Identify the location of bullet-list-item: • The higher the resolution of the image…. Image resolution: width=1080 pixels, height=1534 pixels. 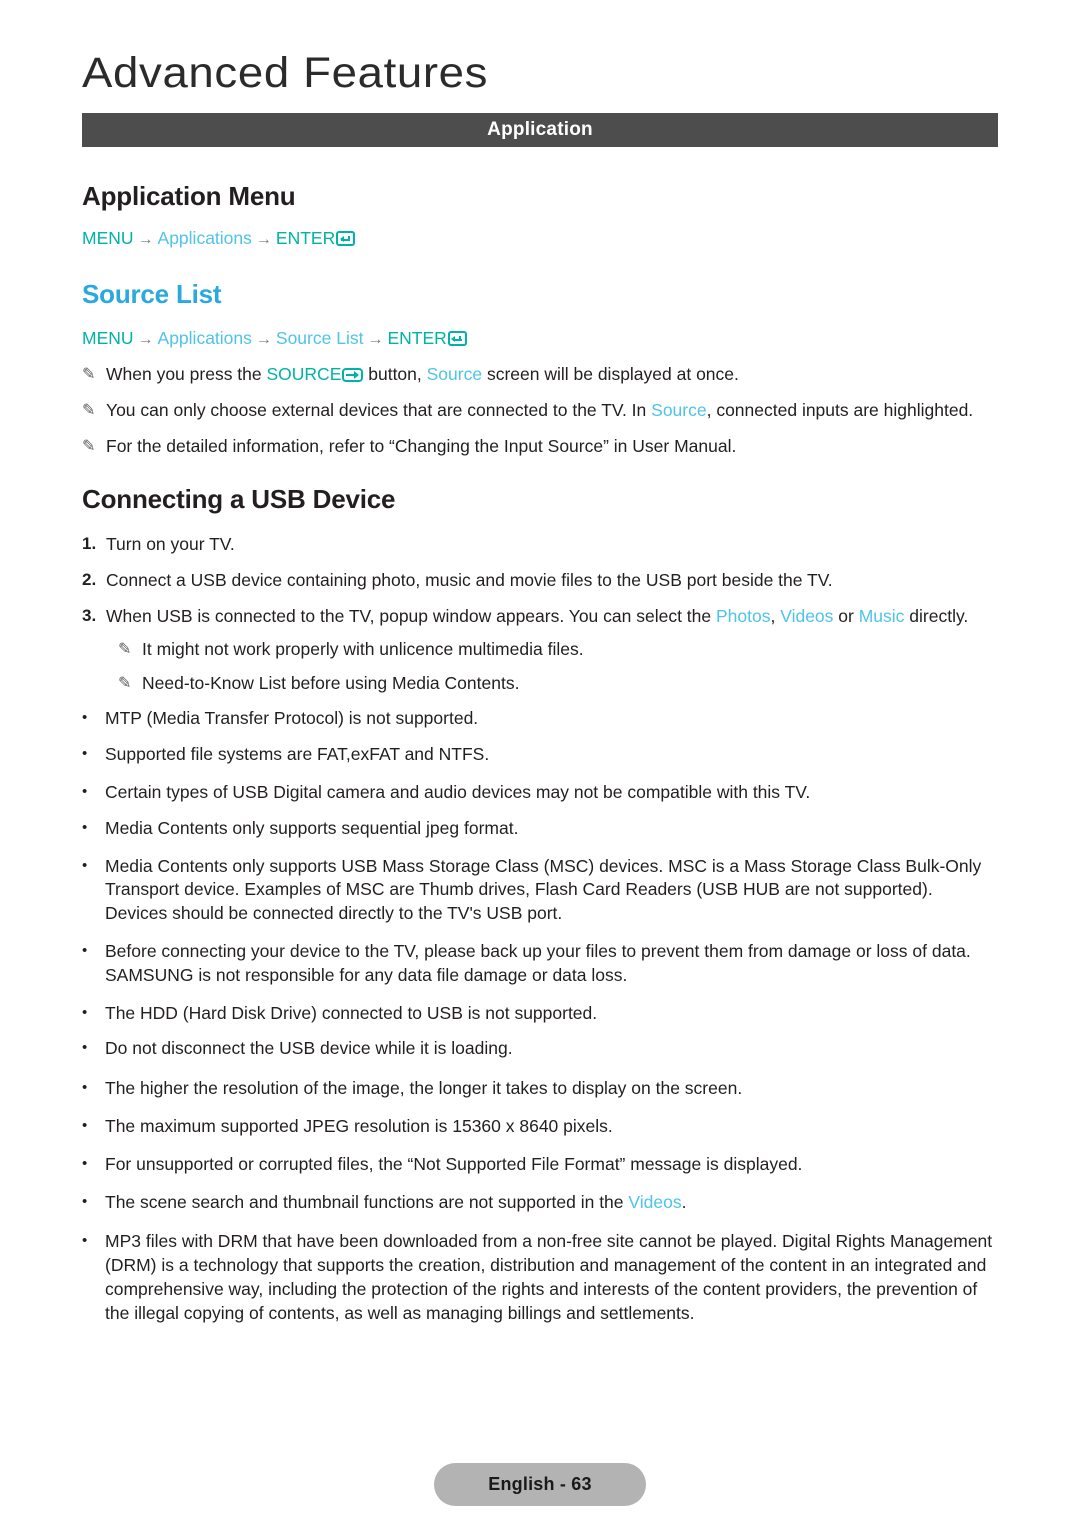
(540, 1089).